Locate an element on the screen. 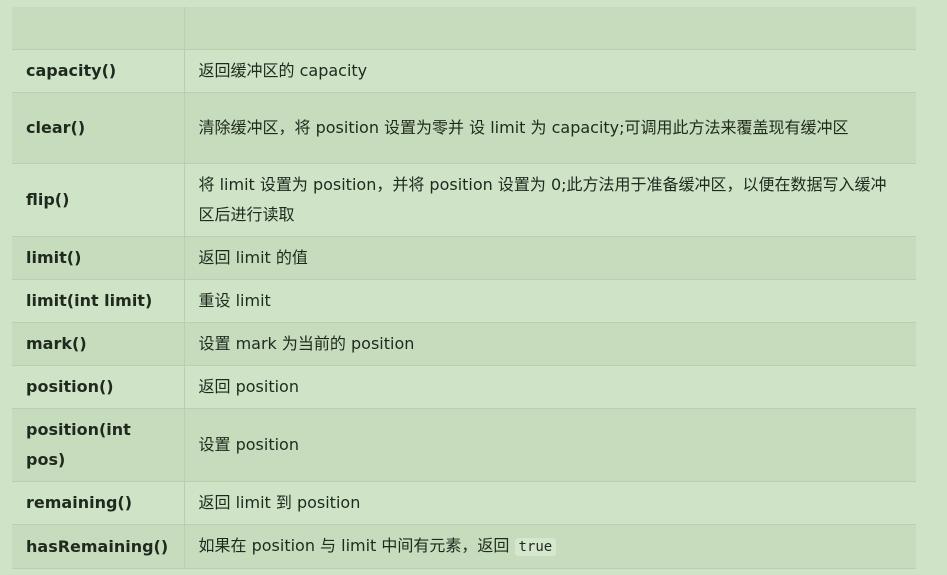 The image size is (947, 575). table-row: limit(int limit) 重设 limit is located at coordinates (464, 301).